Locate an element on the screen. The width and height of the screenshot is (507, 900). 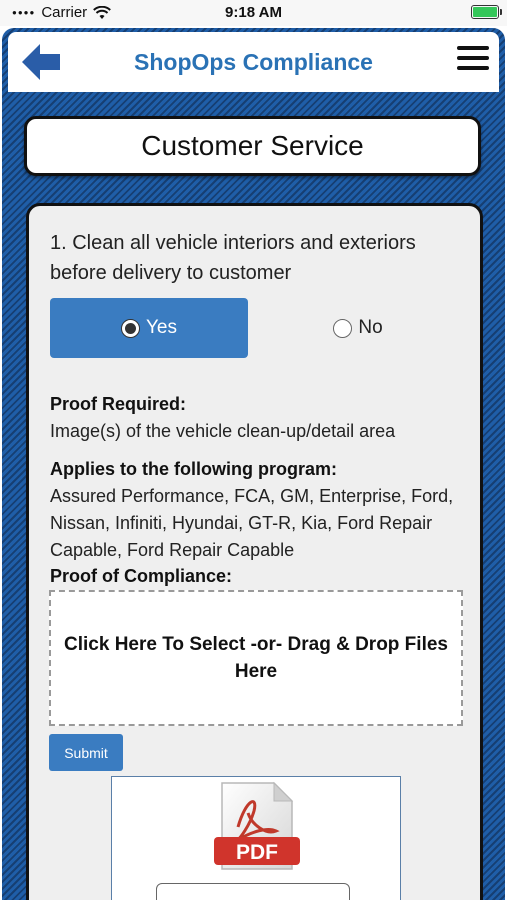
radio-checked-icon is located at coordinates (130, 328).